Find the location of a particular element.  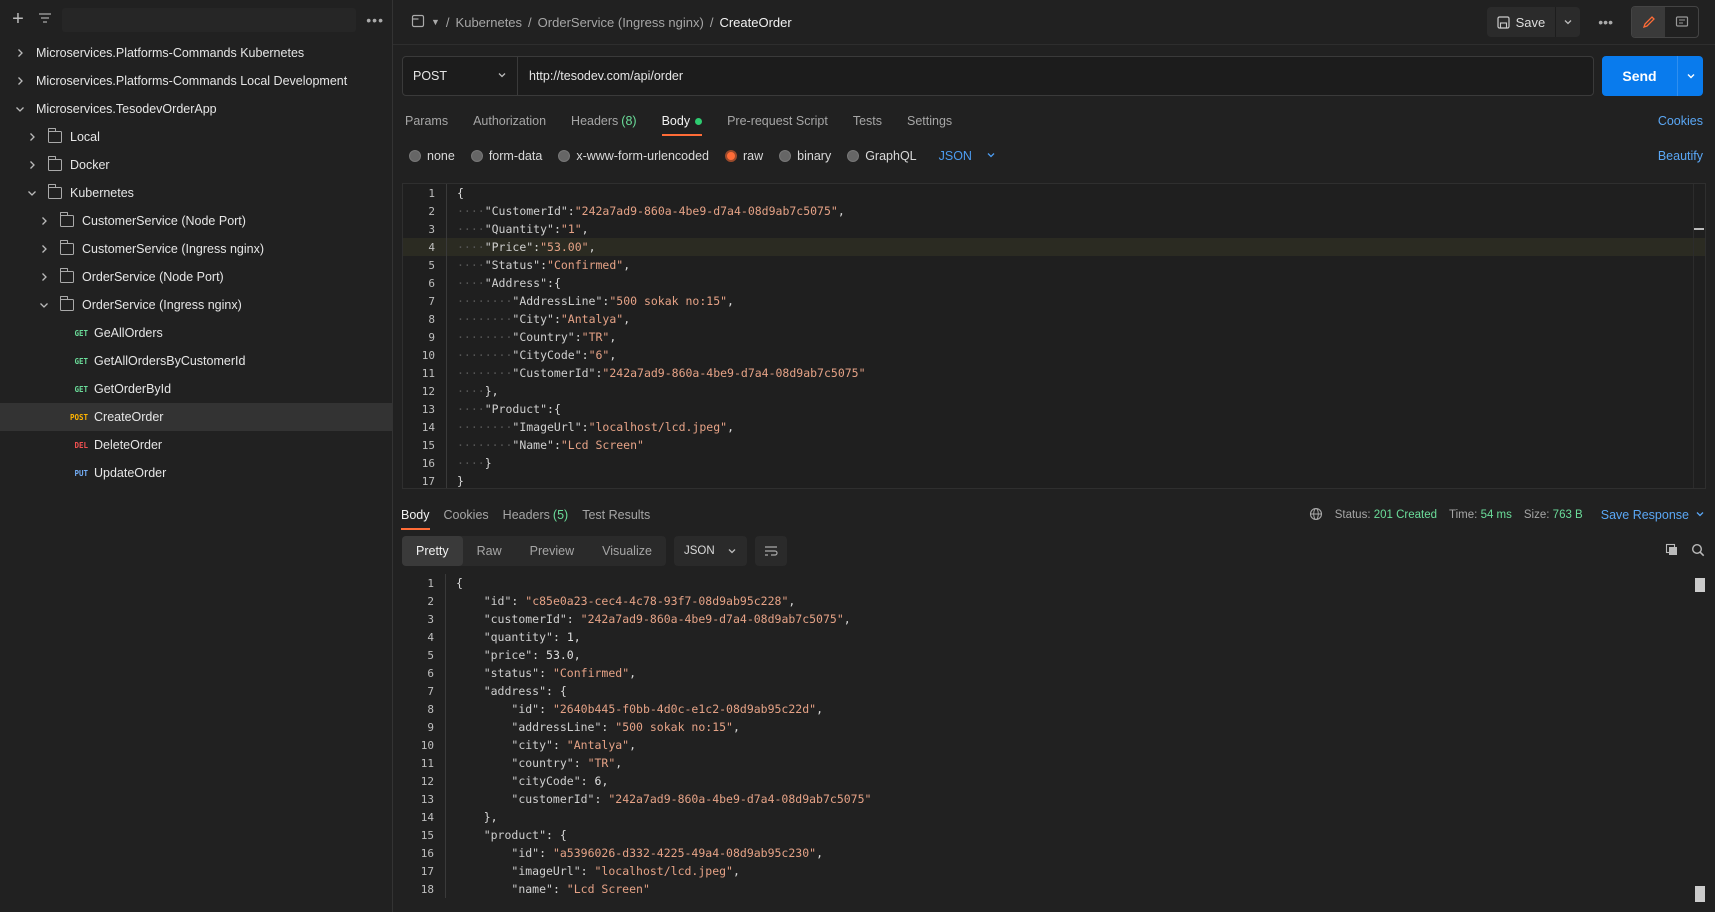

token: "Antalya" is located at coordinates (598, 745).